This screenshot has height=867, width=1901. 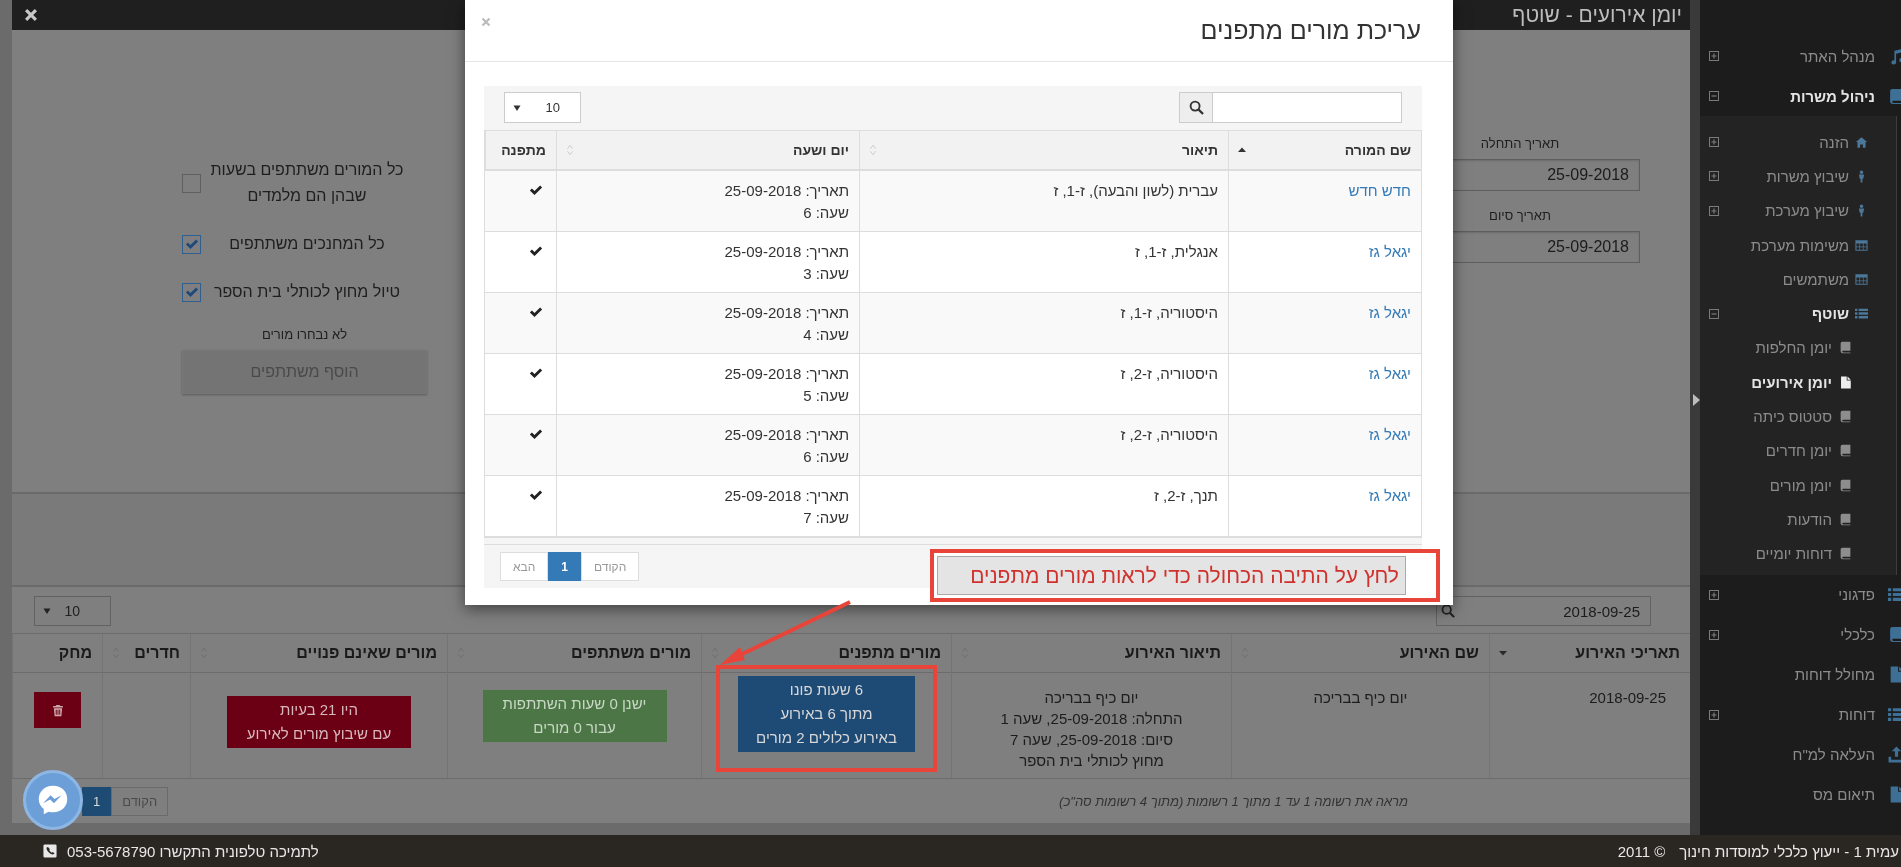 What do you see at coordinates (1870, 635) in the screenshot?
I see `sidebar-item: כלכלי` at bounding box center [1870, 635].